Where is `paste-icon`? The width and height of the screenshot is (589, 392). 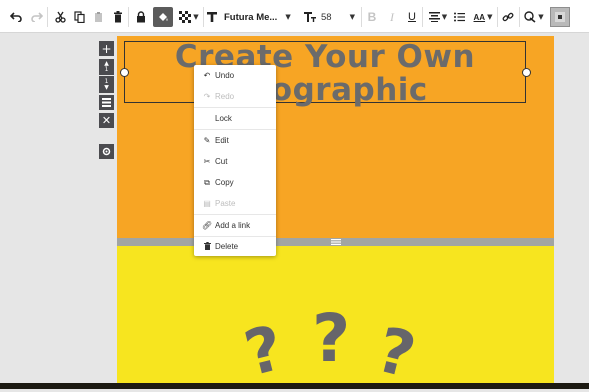
paste-icon is located at coordinates (98, 17).